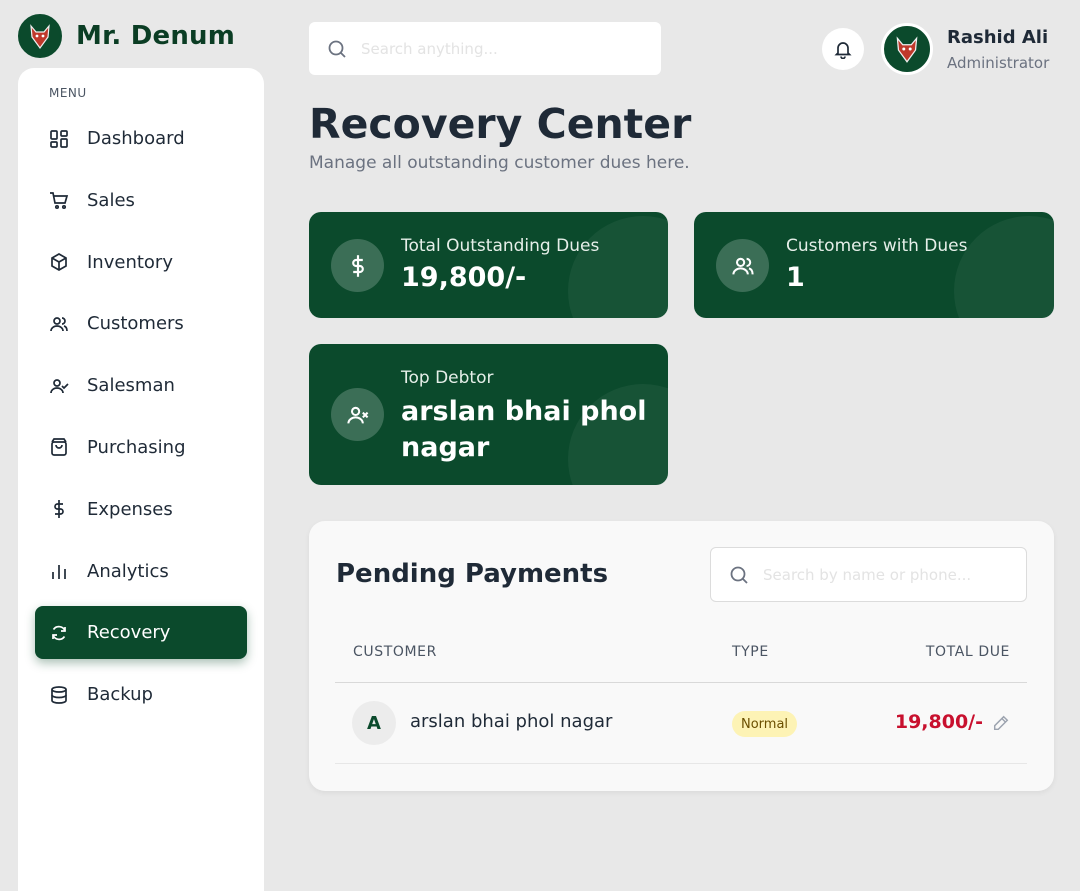 The image size is (1080, 891). What do you see at coordinates (120, 695) in the screenshot?
I see `sidebar-item-label: Backup` at bounding box center [120, 695].